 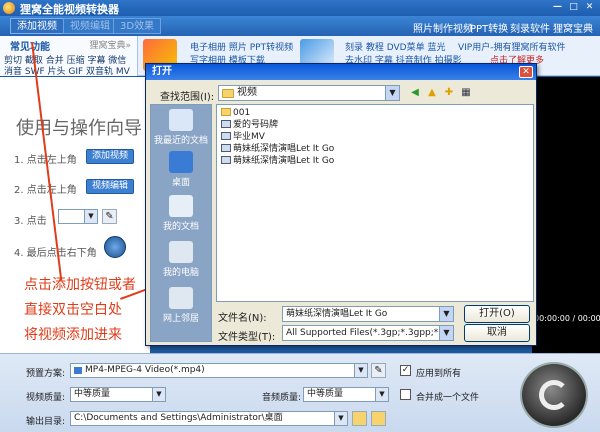 I want to click on video-edit-button: 视频编辑, so click(x=90, y=26).